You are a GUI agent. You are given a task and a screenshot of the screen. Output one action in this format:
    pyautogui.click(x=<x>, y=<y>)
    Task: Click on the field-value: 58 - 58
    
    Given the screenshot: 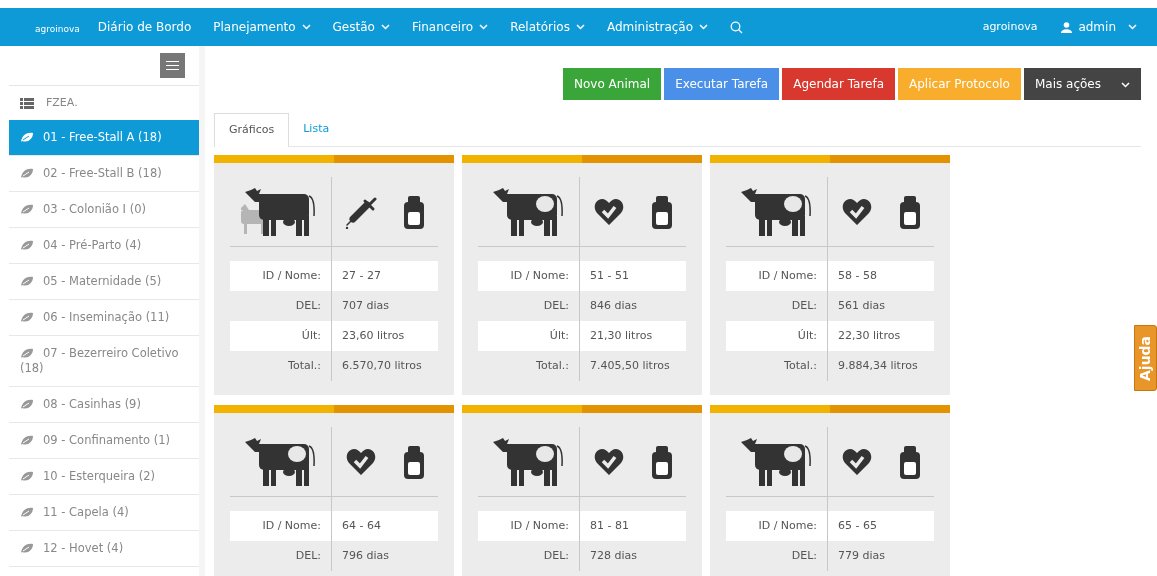 What is the action you would take?
    pyautogui.click(x=857, y=275)
    